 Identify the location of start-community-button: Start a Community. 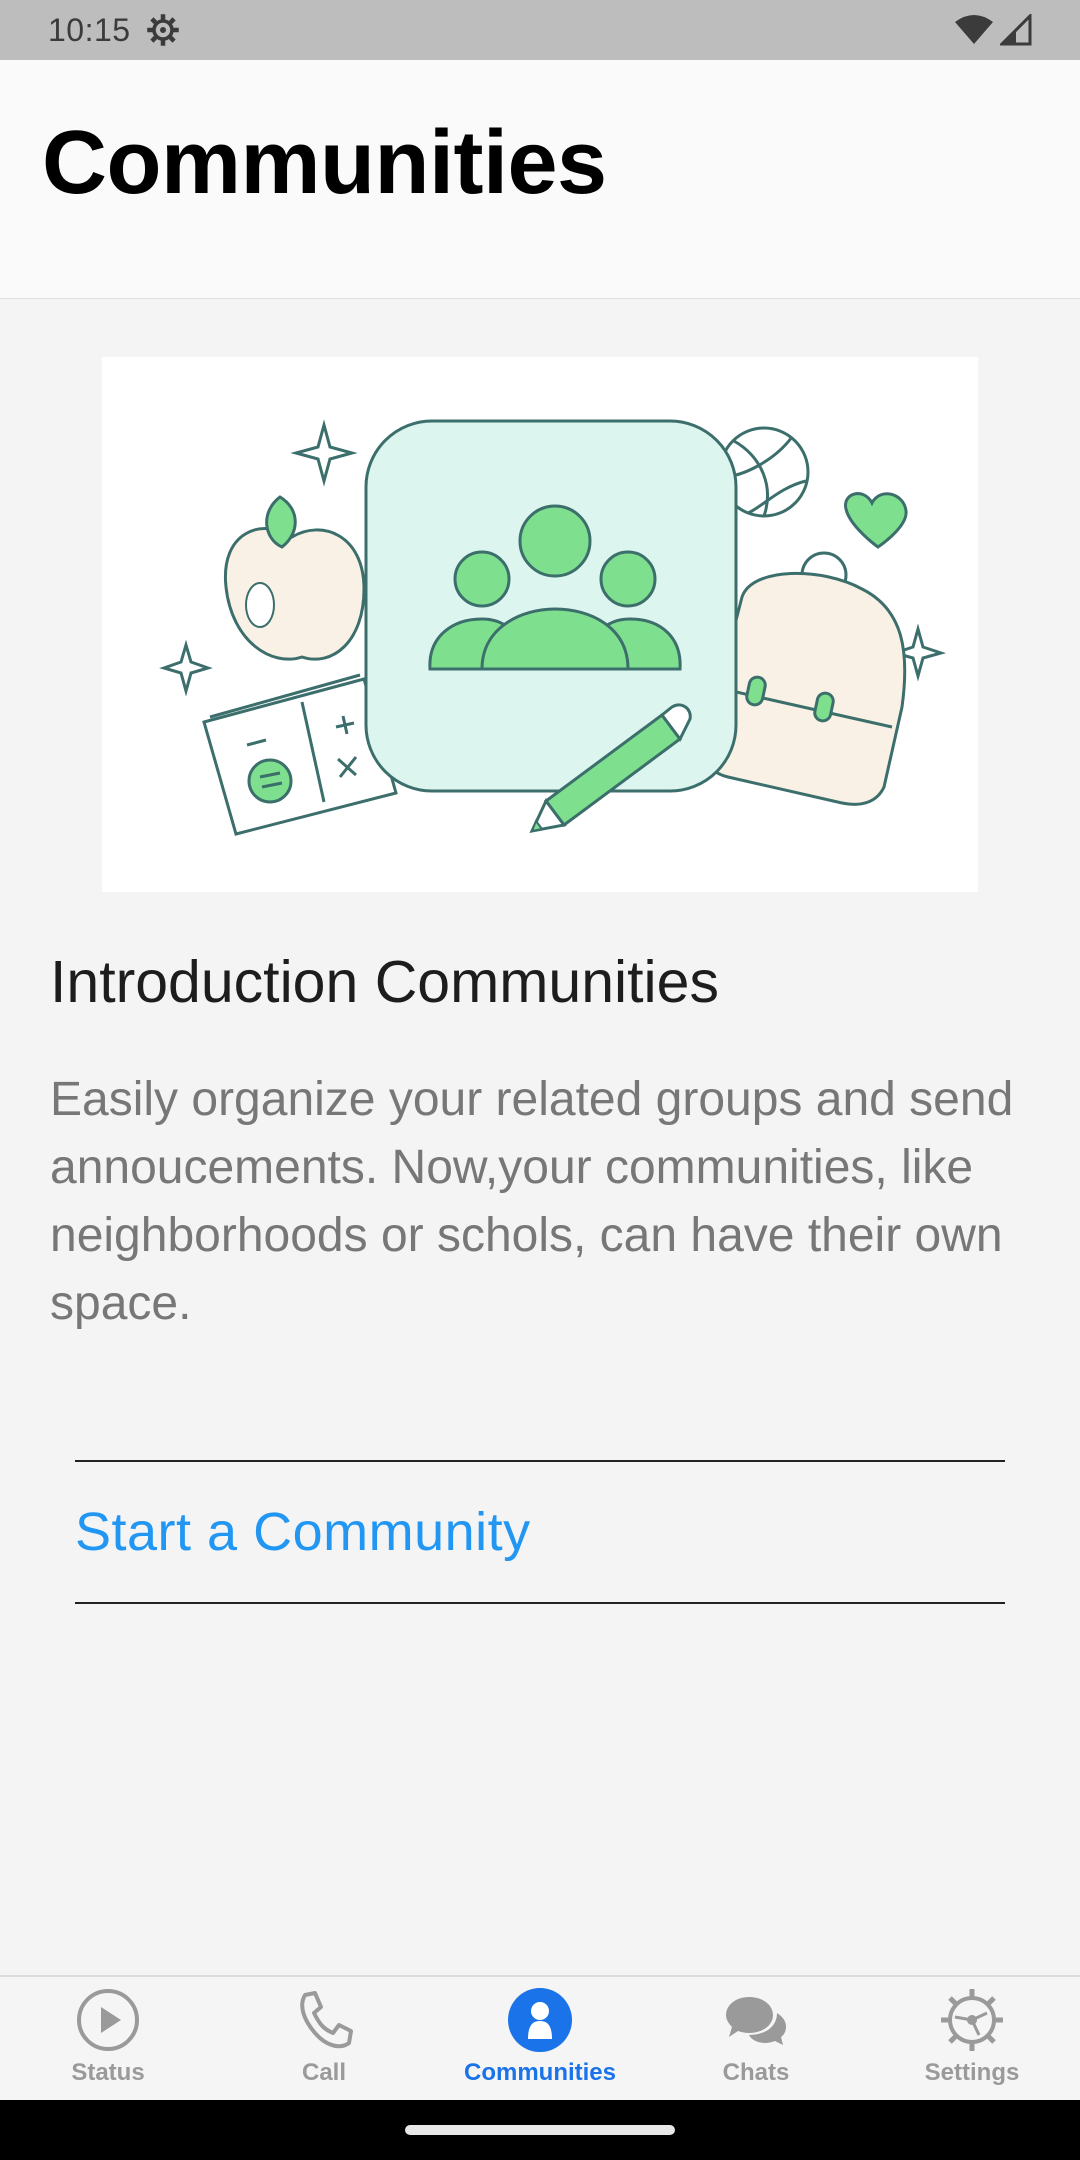
(540, 1532).